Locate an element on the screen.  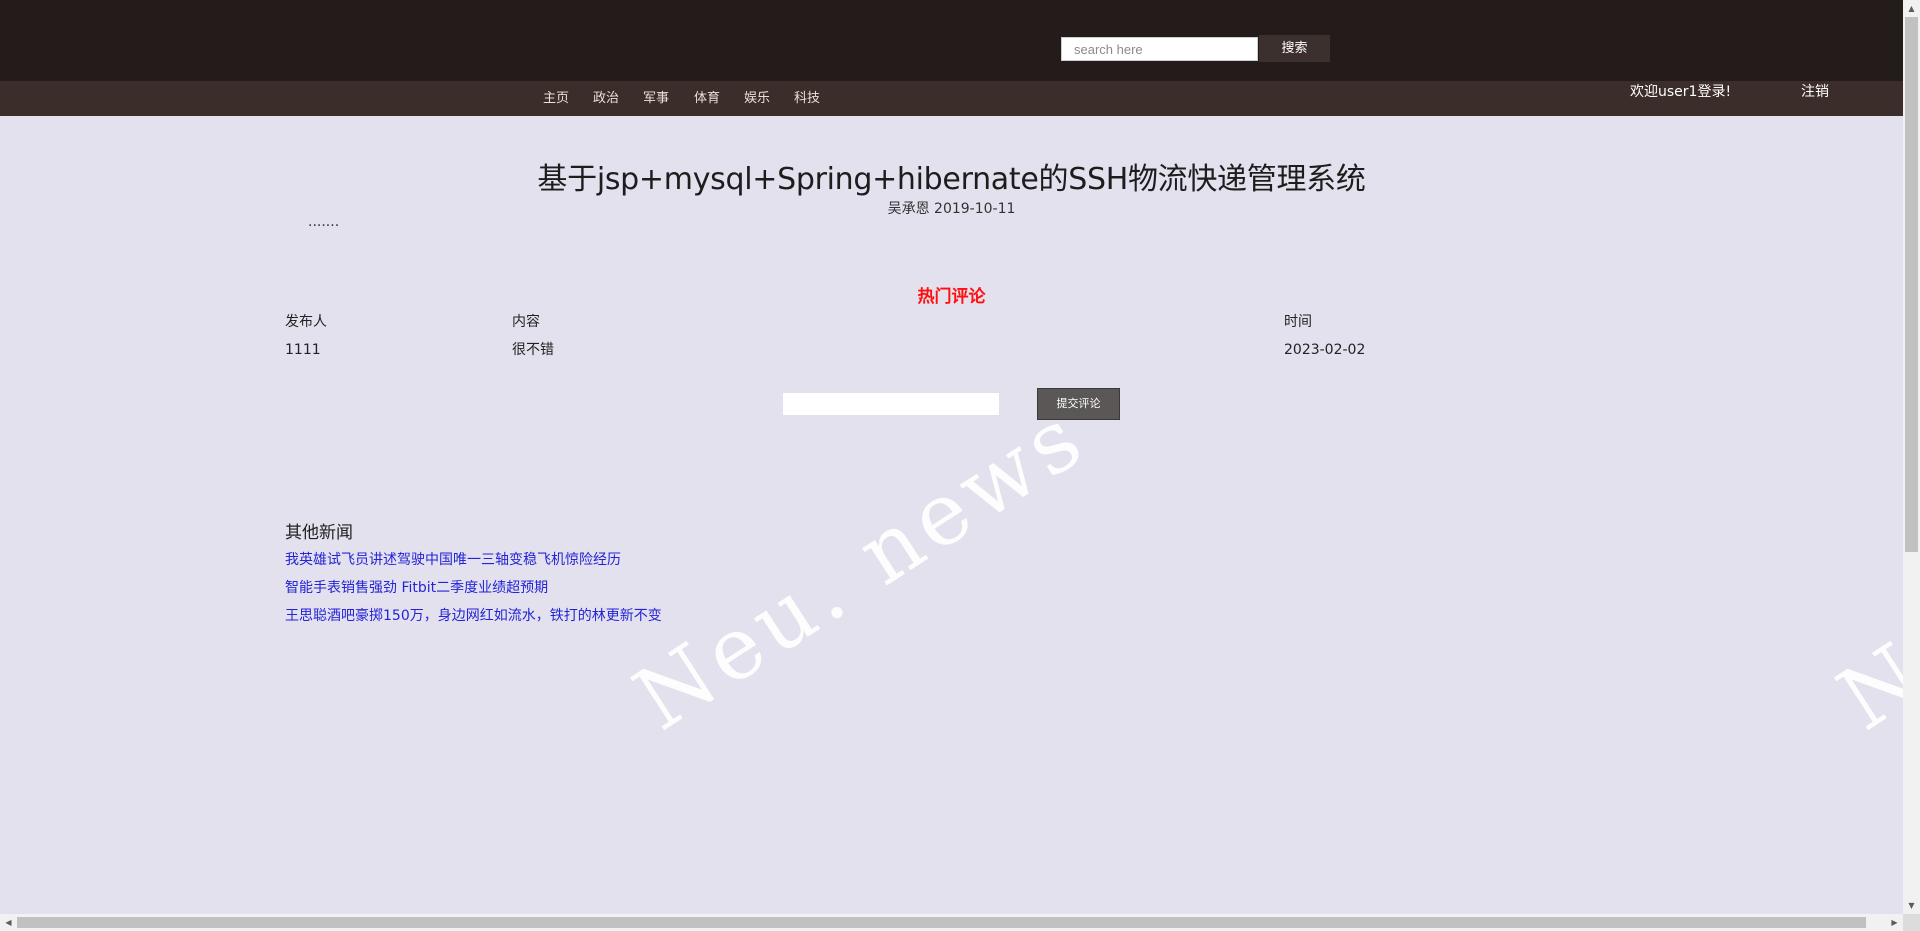
scroll-left-icon: ◀ is located at coordinates (8, 922).